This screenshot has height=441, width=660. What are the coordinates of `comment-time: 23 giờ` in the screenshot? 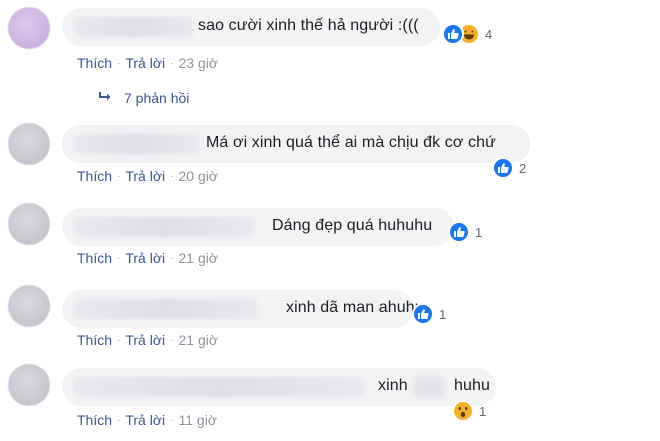 It's located at (198, 63).